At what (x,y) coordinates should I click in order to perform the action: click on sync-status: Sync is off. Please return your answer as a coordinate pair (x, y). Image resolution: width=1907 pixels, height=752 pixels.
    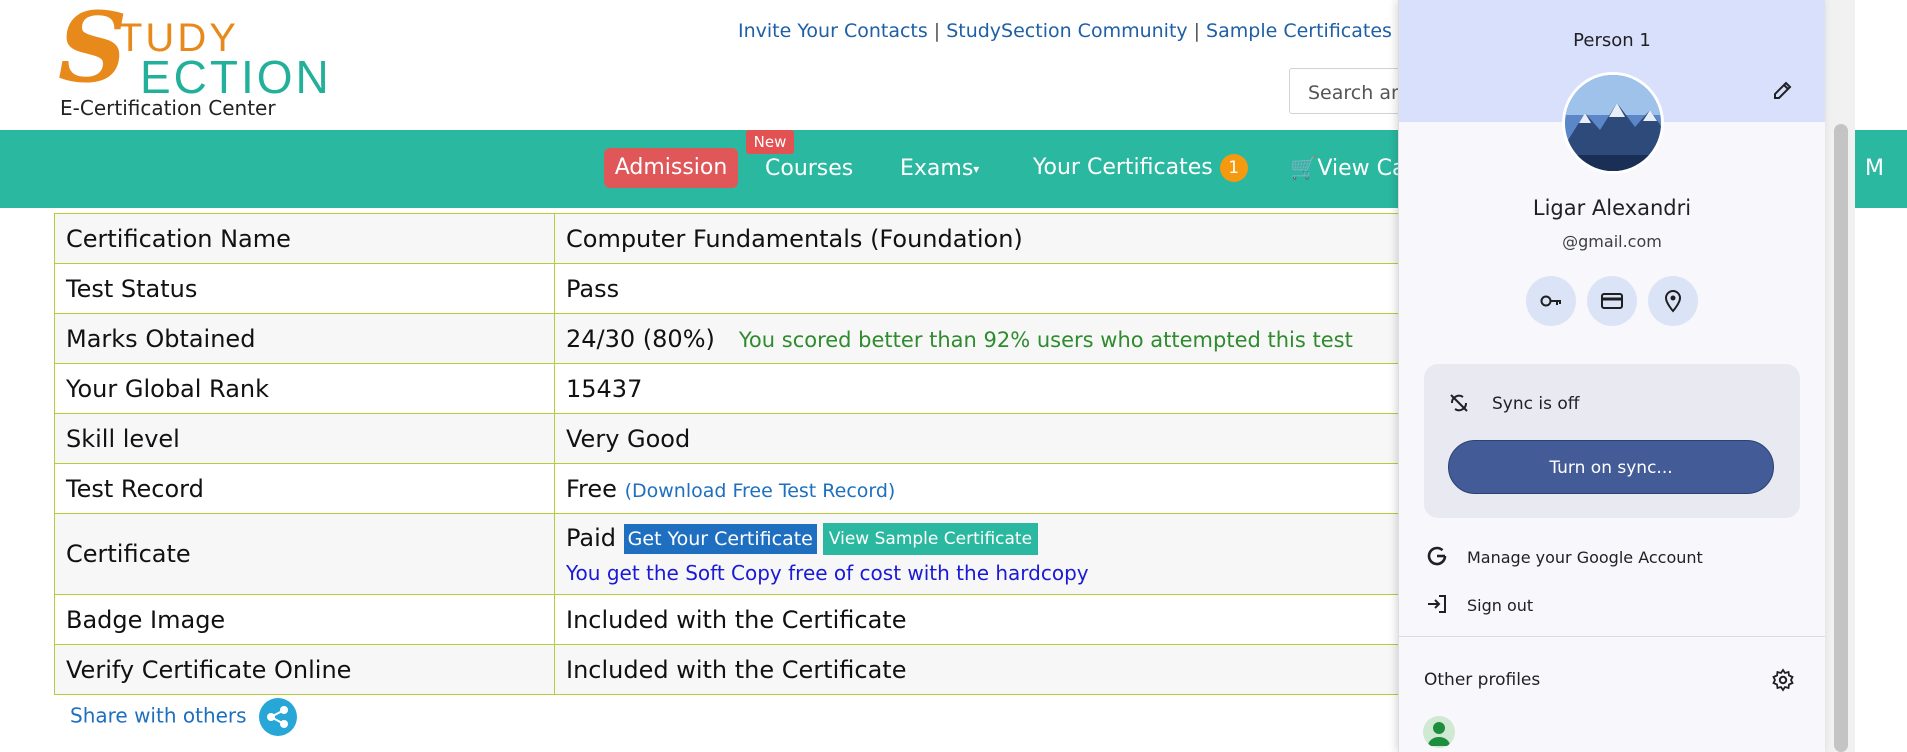
    Looking at the image, I should click on (1536, 404).